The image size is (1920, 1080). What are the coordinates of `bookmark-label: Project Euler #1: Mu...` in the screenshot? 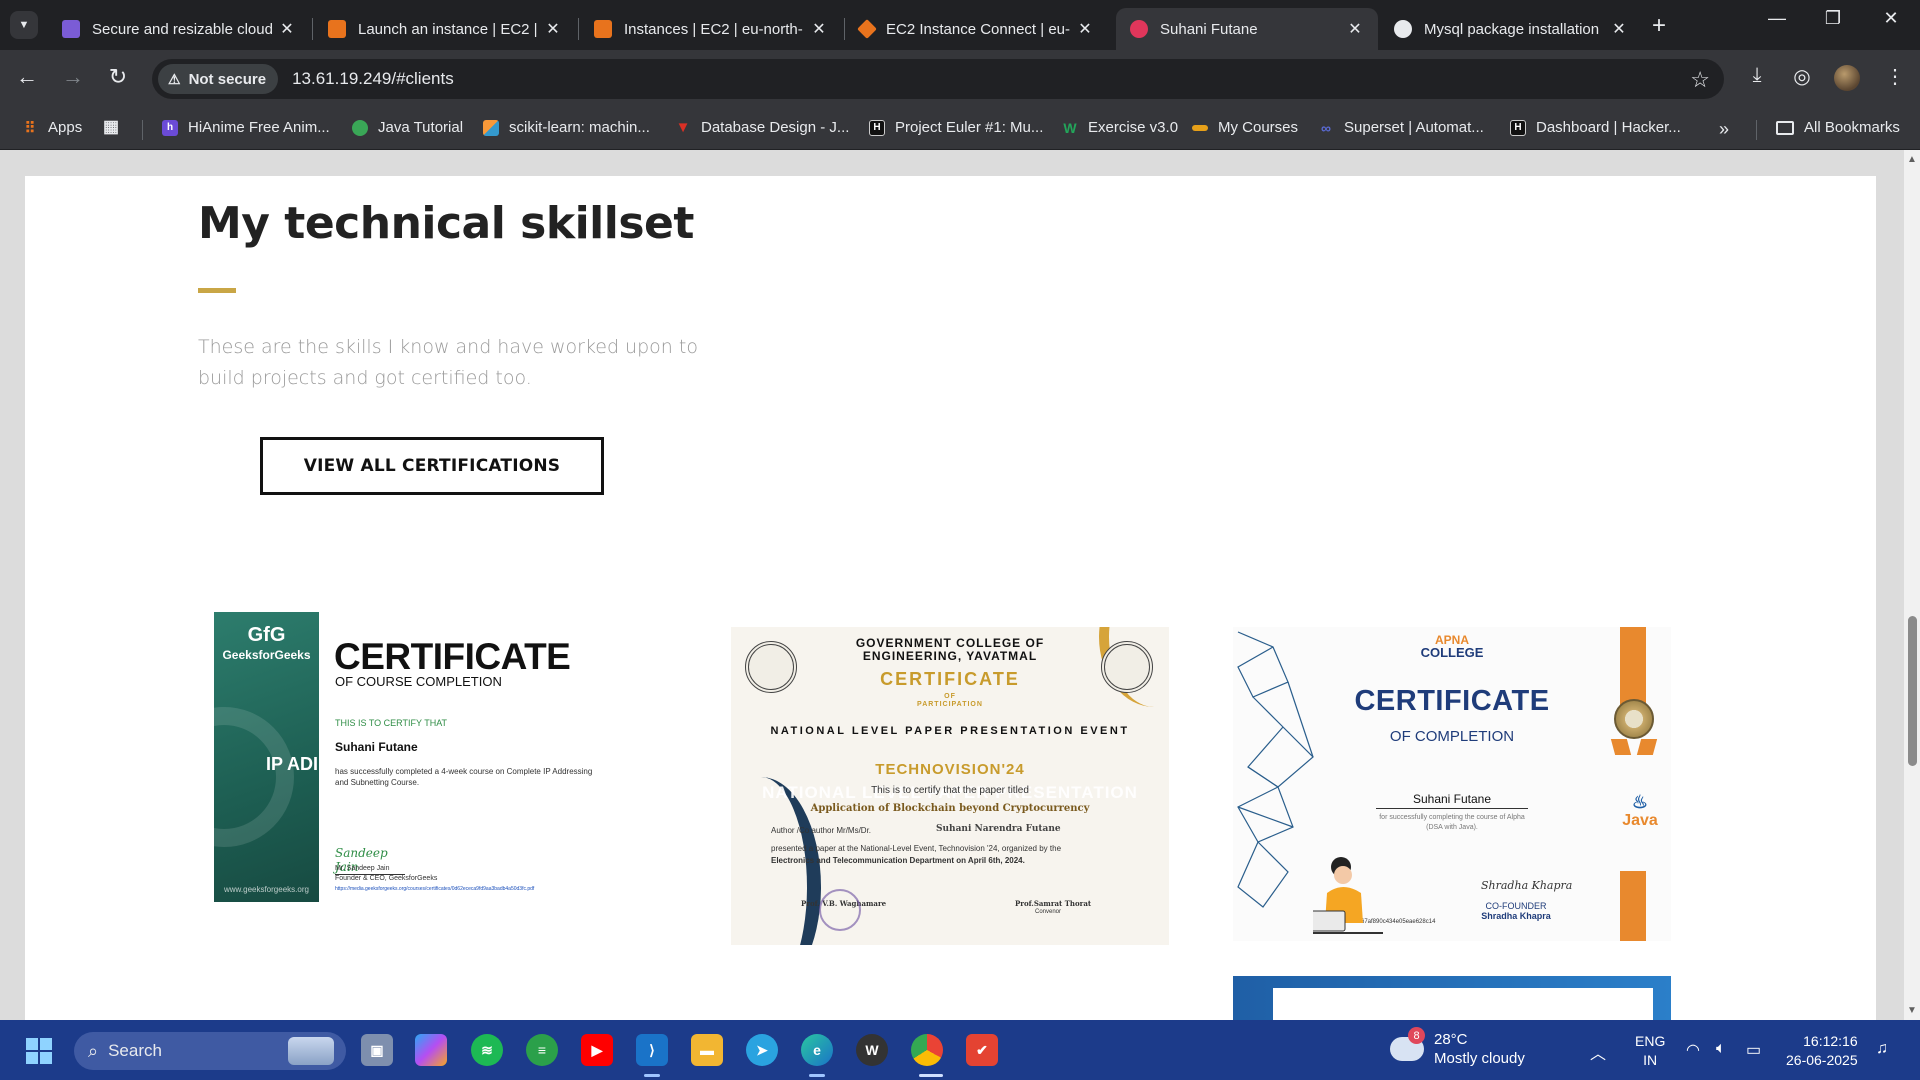 It's located at (969, 127).